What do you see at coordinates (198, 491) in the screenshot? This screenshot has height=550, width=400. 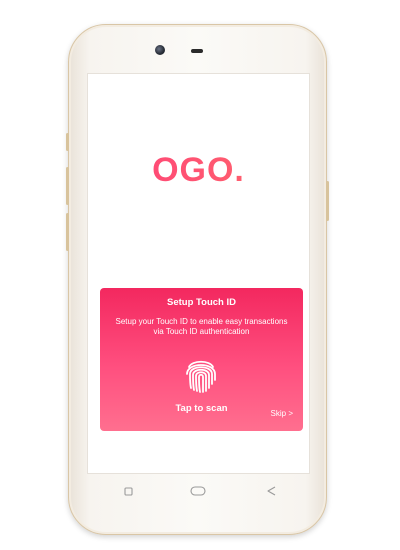 I see `home-icon` at bounding box center [198, 491].